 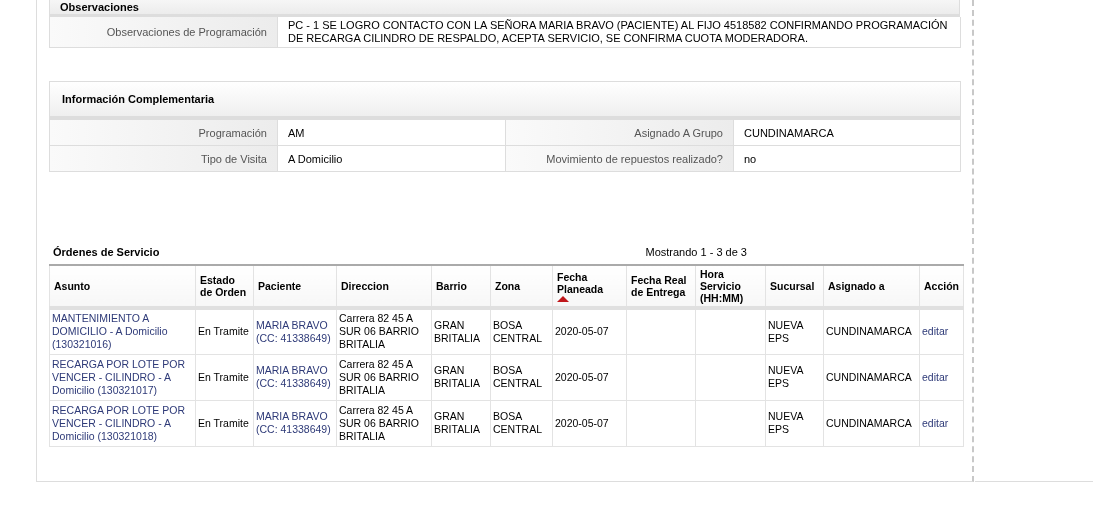 I want to click on field-value: PC - 1 SE LOGRO CONTACTO CON LA SEÑORA MARIA BRAVO (PACIENTE) AL FIJO 4518582 CONFIRMANDO PROGRAMACIÓN DE RECARGA CILINDRO DE RESPALDO, ACEPTA SERVICIO, SE CONFIRMA CUOTA MODERADORA., so click(x=618, y=32).